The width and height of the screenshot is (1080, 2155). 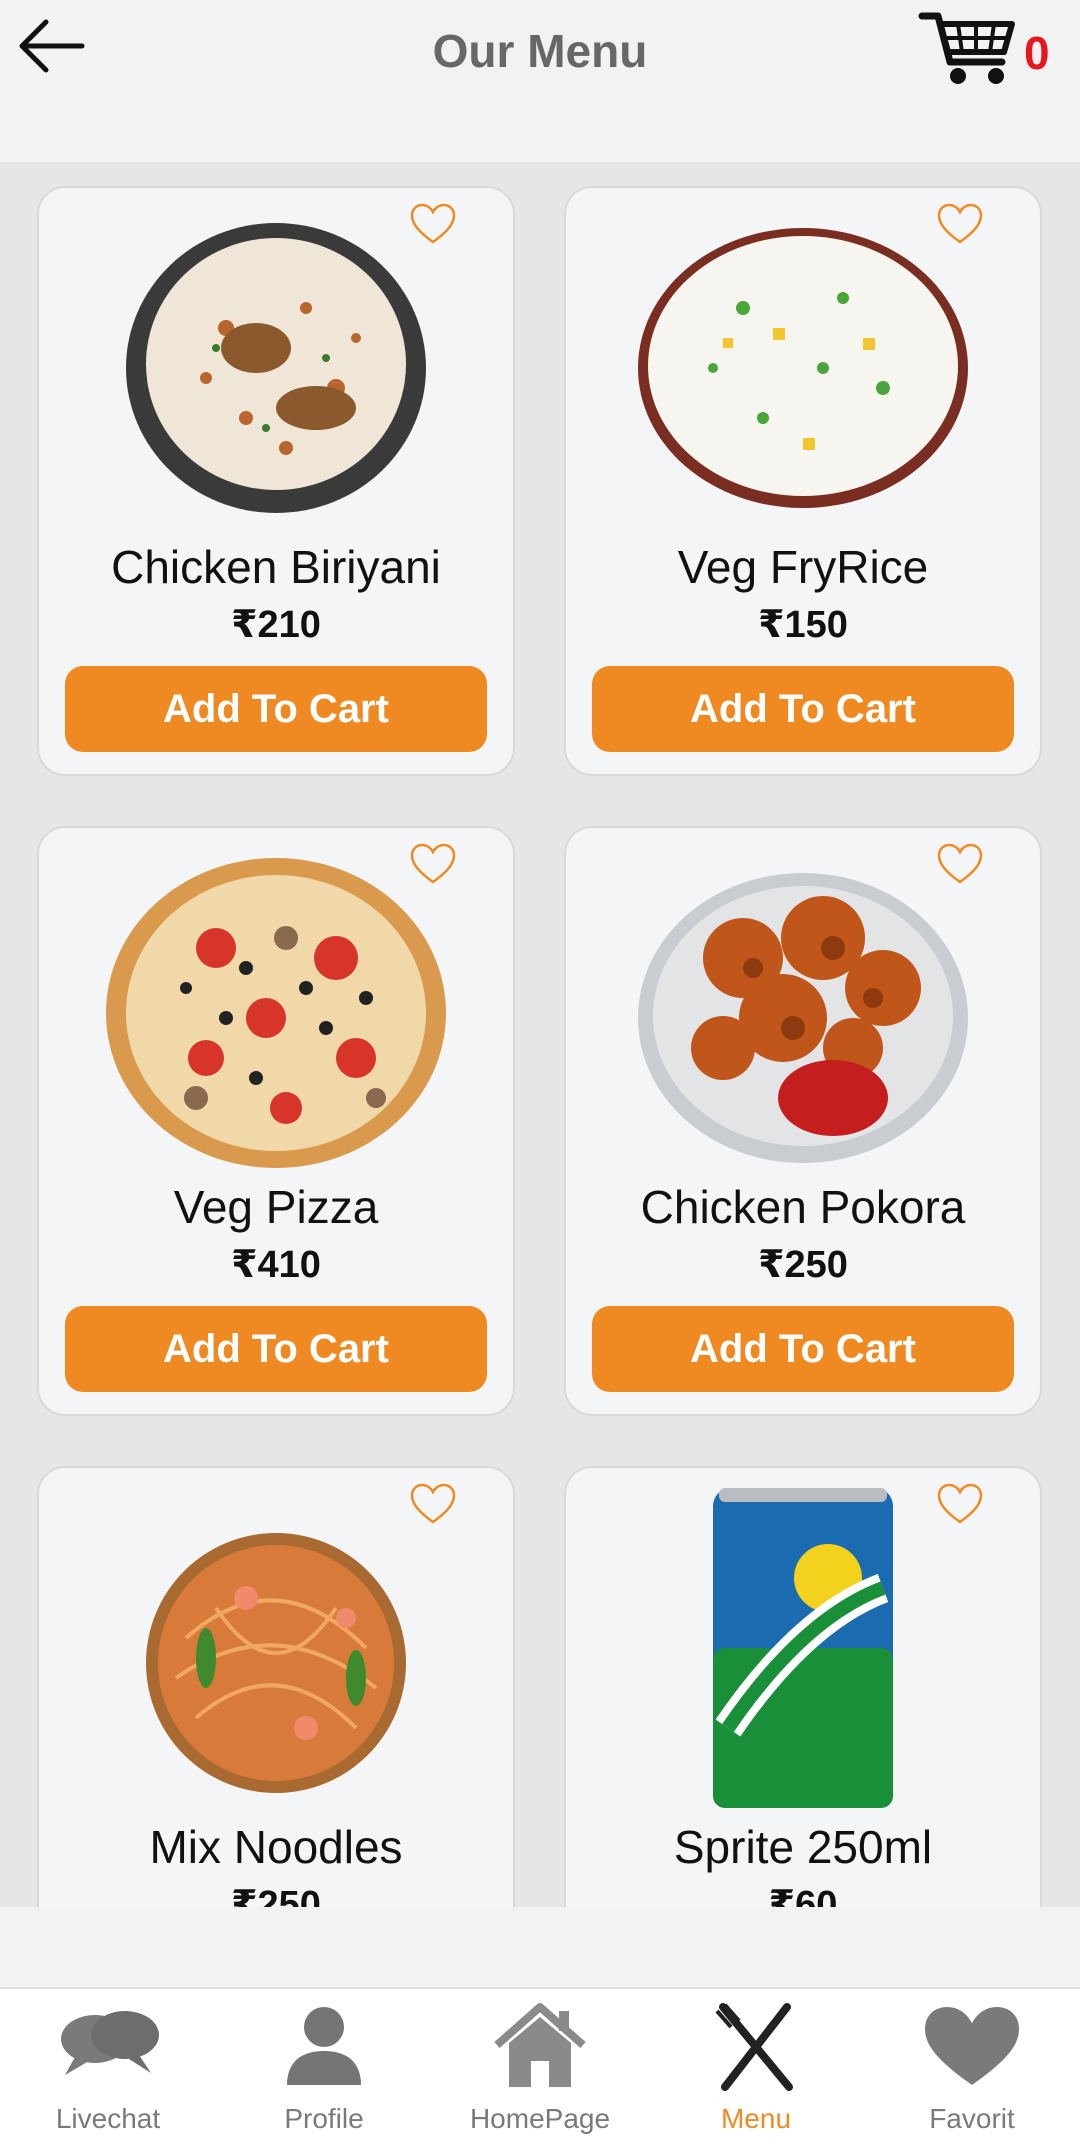 What do you see at coordinates (968, 50) in the screenshot?
I see `shopping-cart-icon` at bounding box center [968, 50].